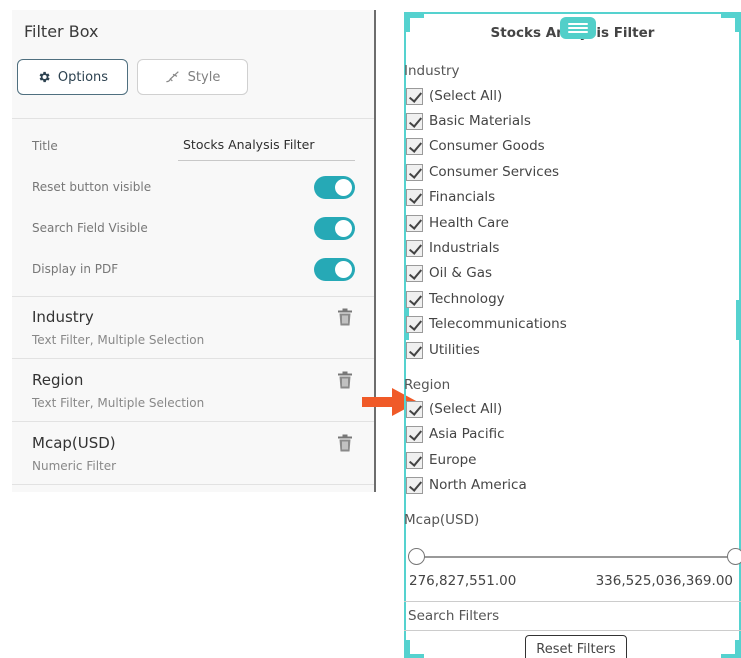 Image resolution: width=741 pixels, height=658 pixels. Describe the element at coordinates (90, 228) in the screenshot. I see `search-field-visible-label: Search Field Visible` at that location.